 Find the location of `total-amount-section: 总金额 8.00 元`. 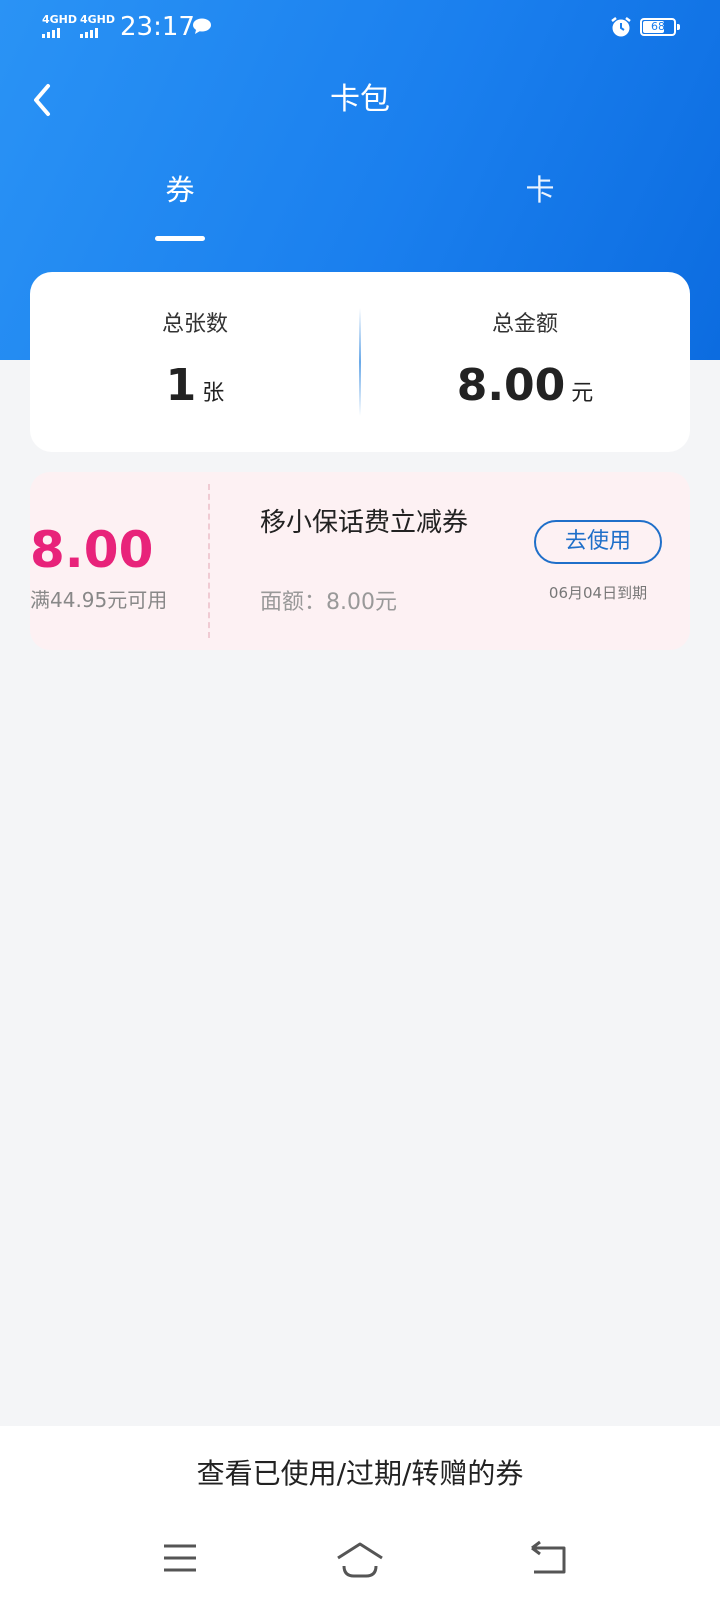

total-amount-section: 总金额 8.00 元 is located at coordinates (525, 362).